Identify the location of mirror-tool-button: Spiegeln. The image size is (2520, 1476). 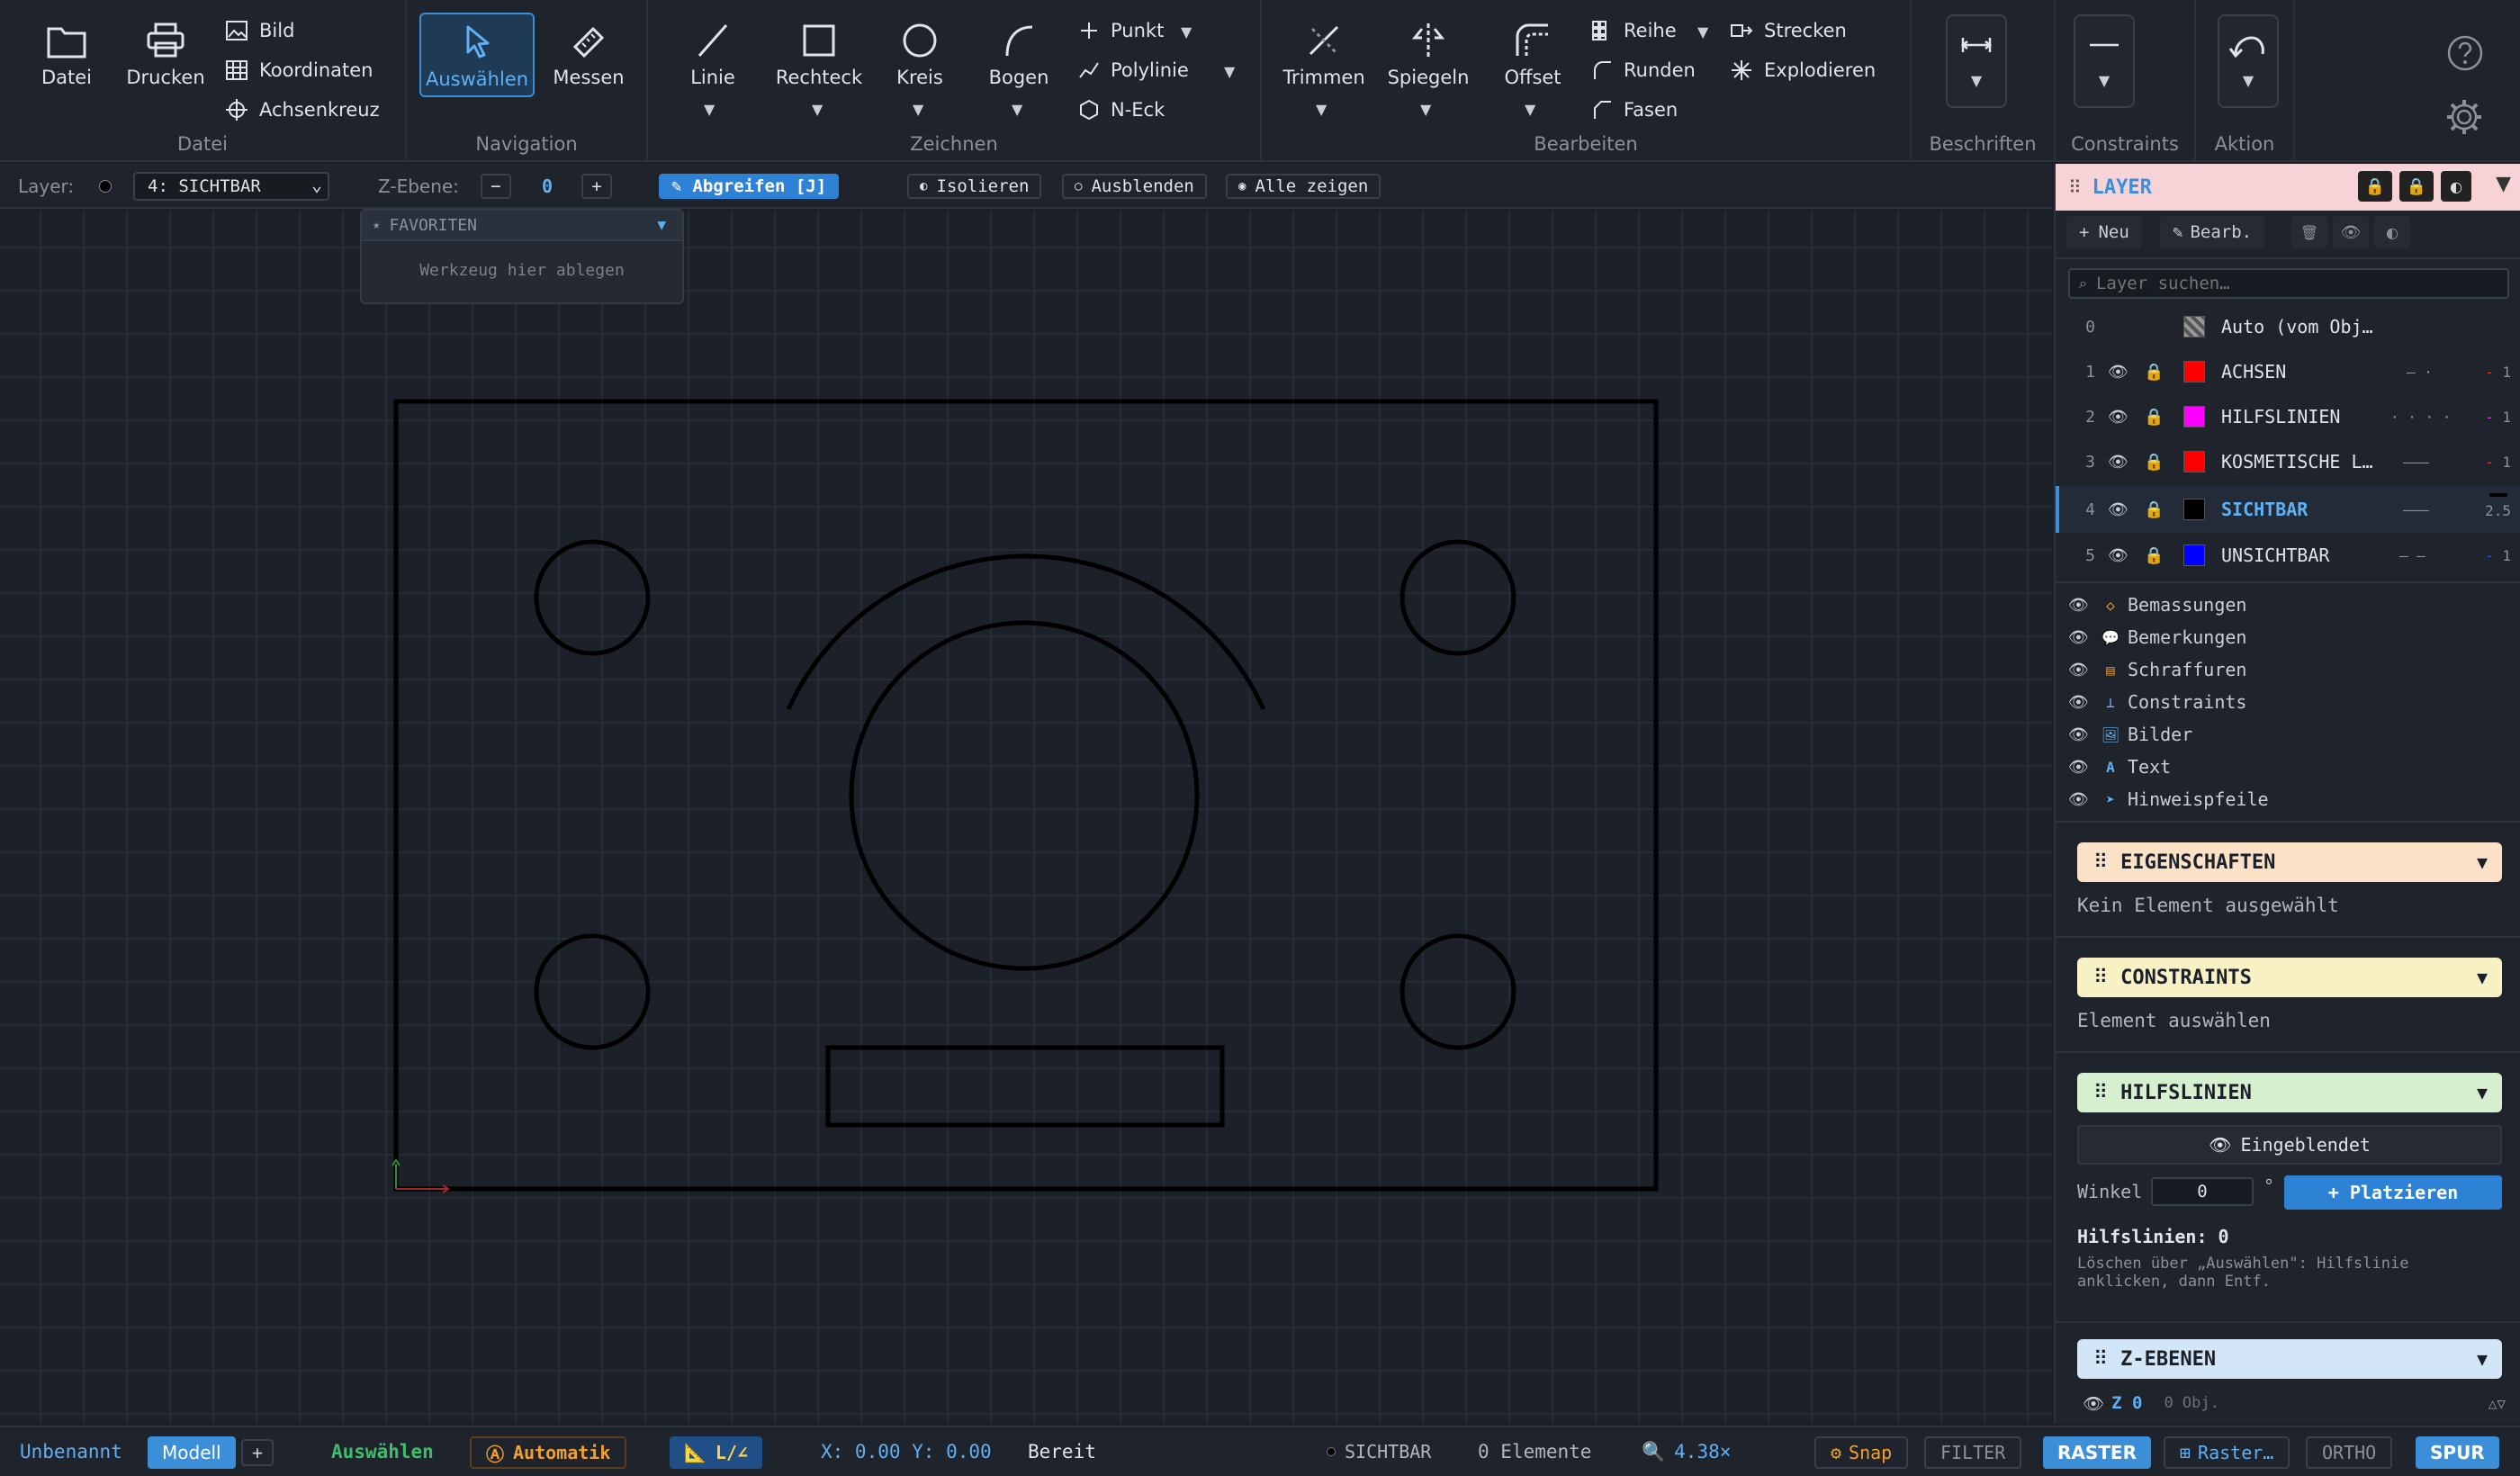
(1429, 55).